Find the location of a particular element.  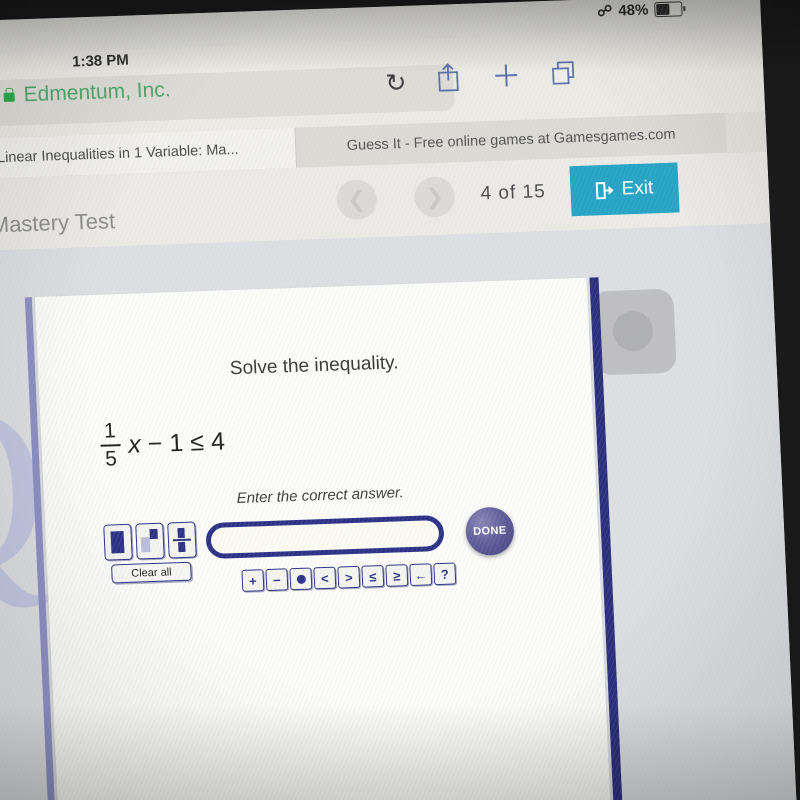

dot-icon is located at coordinates (301, 579).